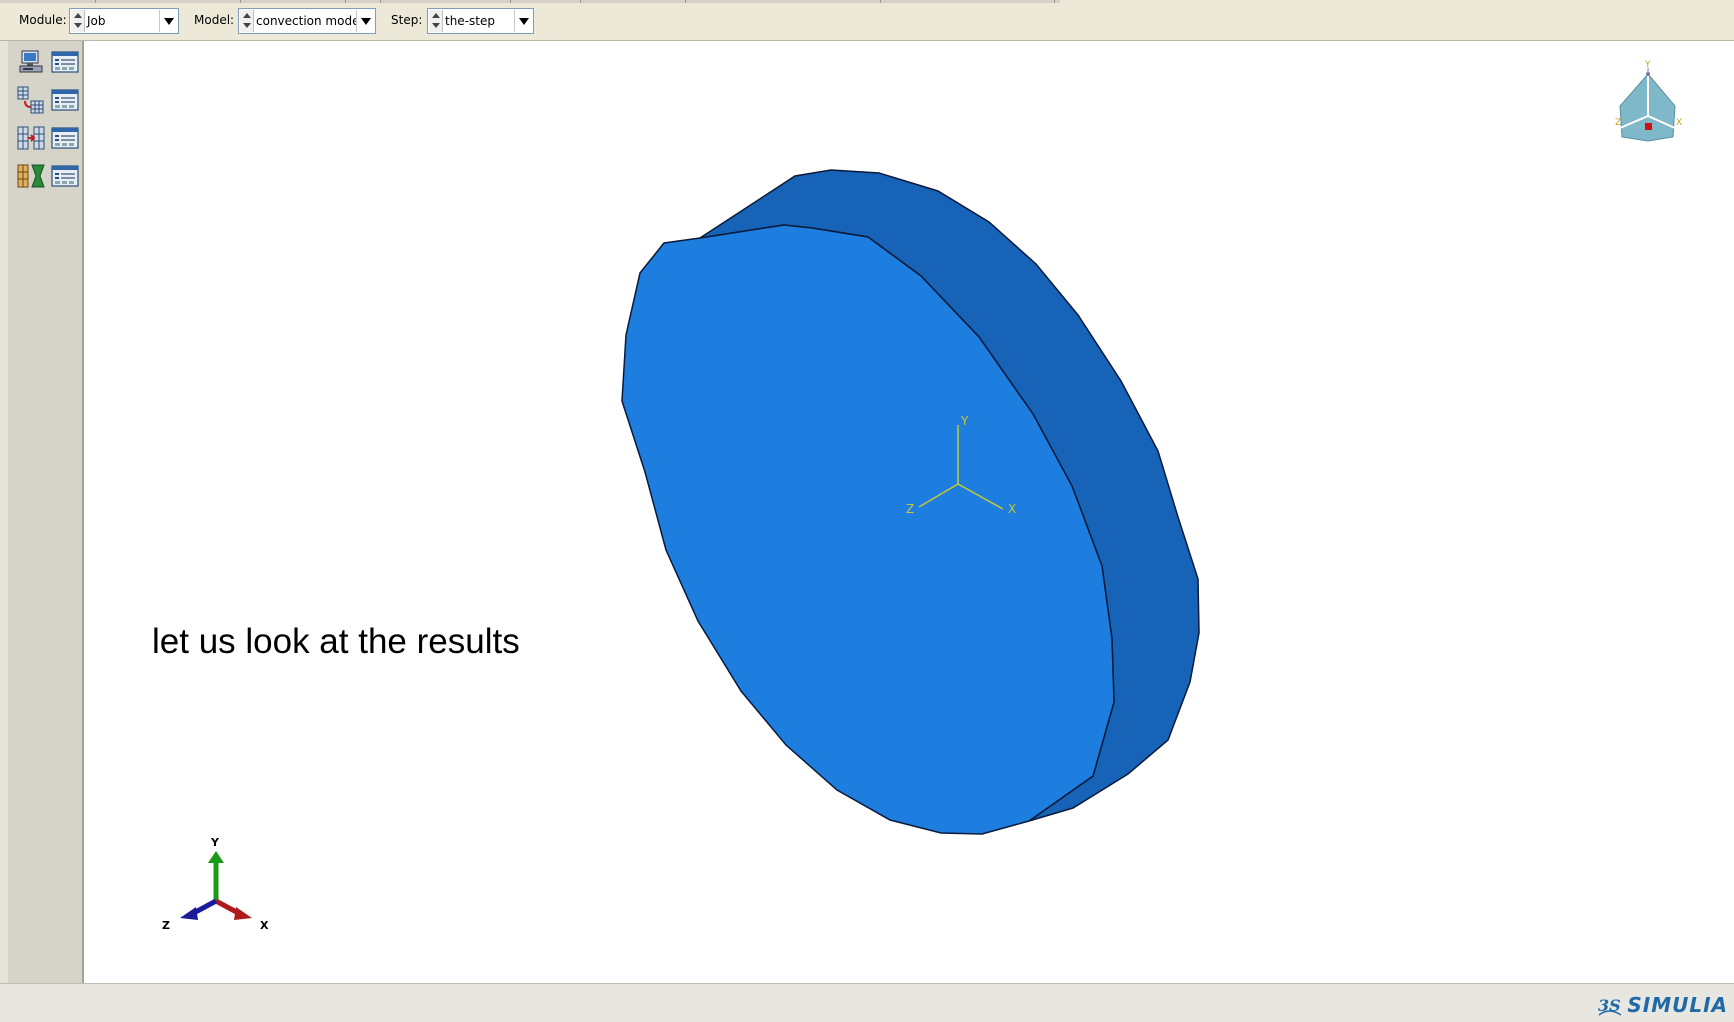 Image resolution: width=1734 pixels, height=1022 pixels. I want to click on triad-x-label: X, so click(264, 925).